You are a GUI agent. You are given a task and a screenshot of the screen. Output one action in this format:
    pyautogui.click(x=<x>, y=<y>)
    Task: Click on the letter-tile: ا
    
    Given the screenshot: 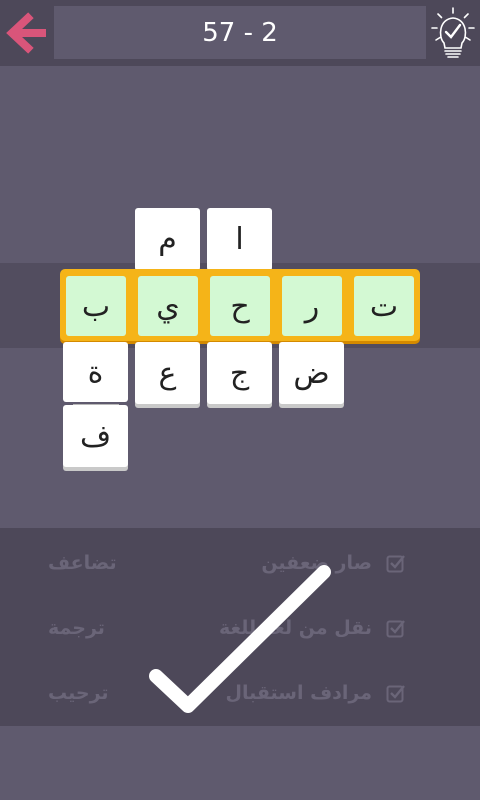 What is the action you would take?
    pyautogui.click(x=239, y=239)
    